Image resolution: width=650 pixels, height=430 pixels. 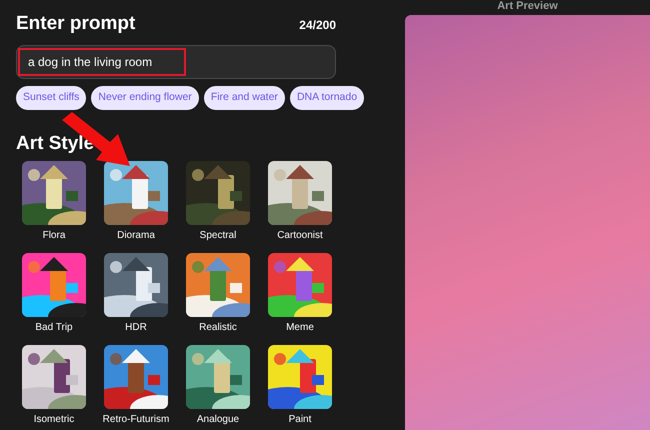 I want to click on style-label: Meme, so click(x=300, y=327).